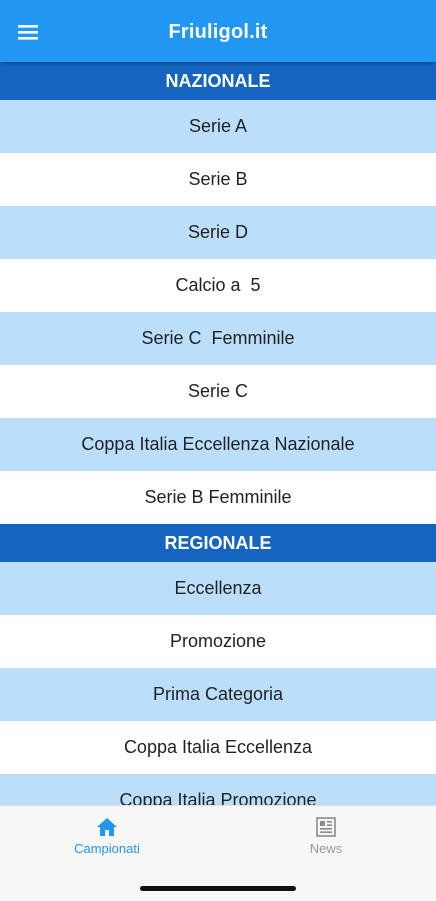  I want to click on list-item: Serie B Femminile, so click(218, 497).